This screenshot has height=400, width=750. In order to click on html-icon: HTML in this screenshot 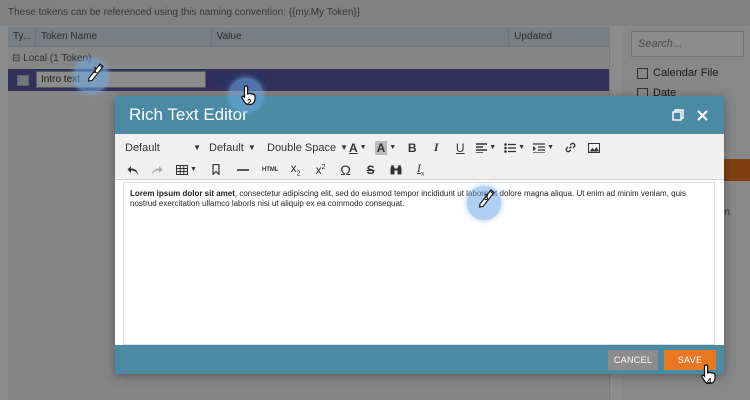, I will do `click(270, 169)`.